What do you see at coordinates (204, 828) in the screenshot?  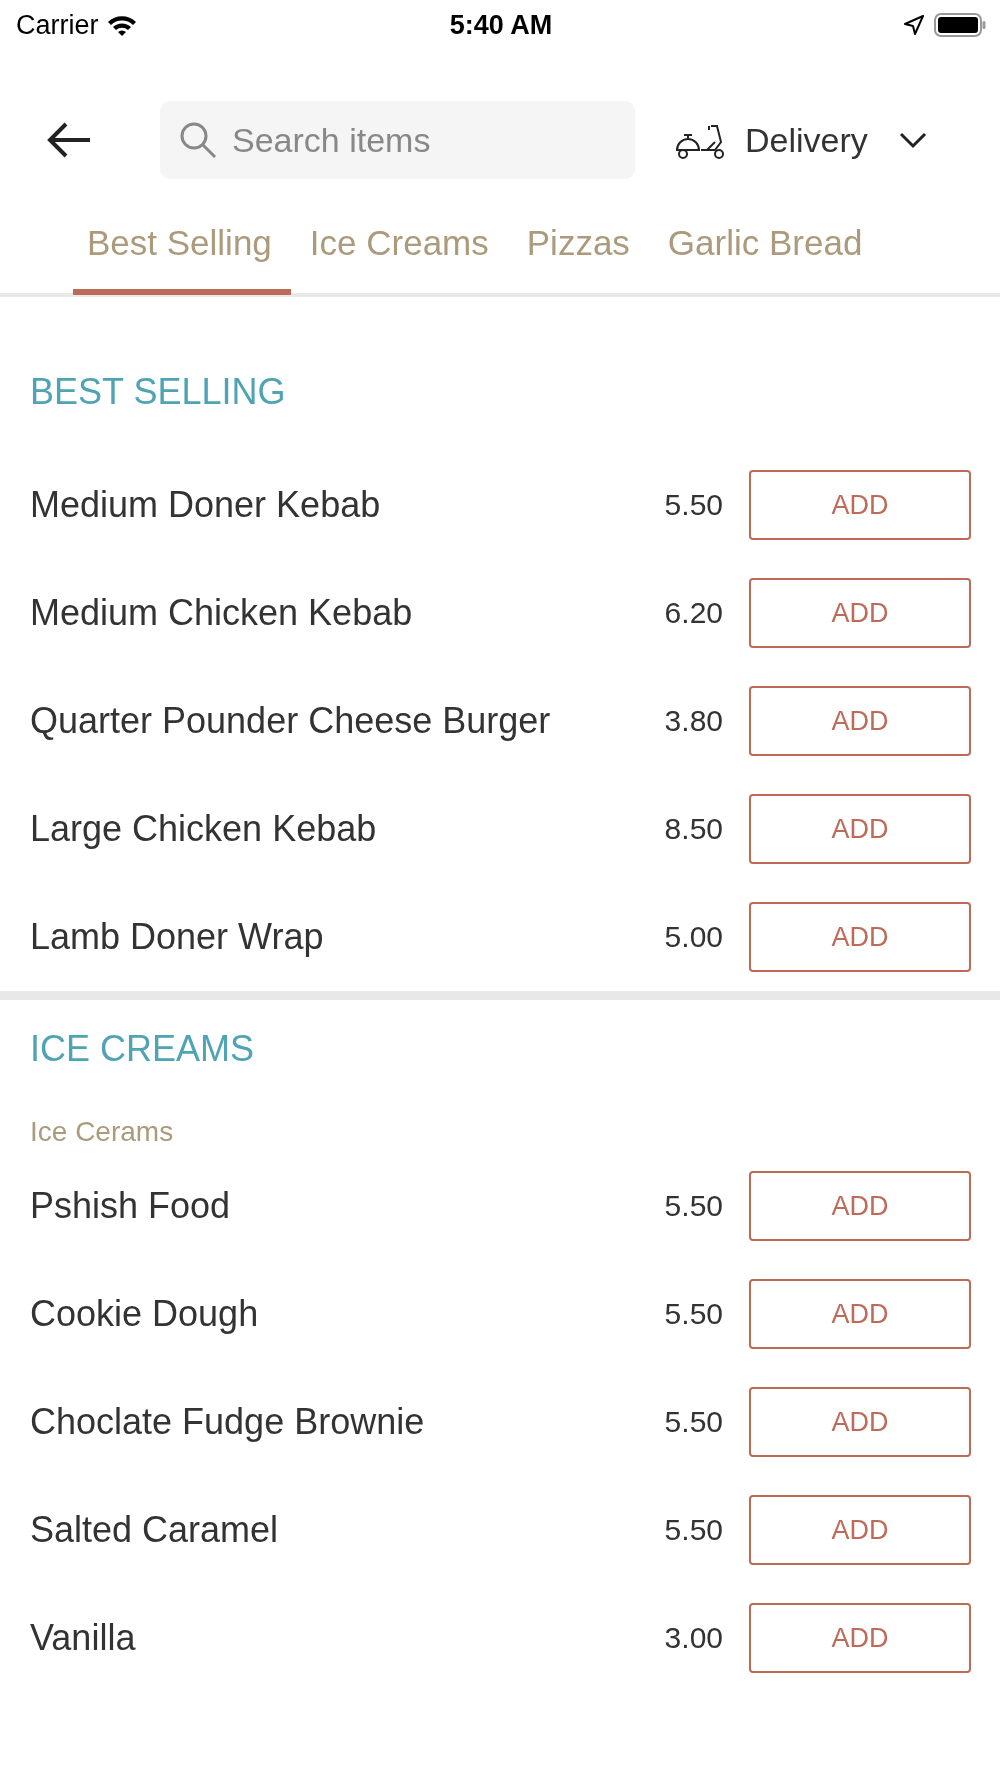 I see `item-name: Large Chicken Kebab` at bounding box center [204, 828].